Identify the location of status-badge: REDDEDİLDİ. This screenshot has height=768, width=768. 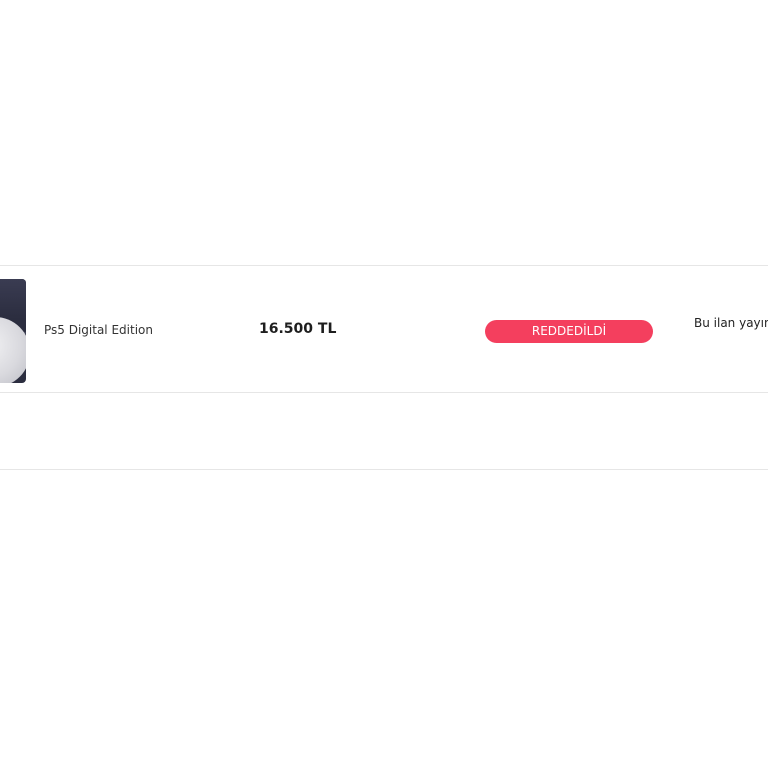
(569, 331).